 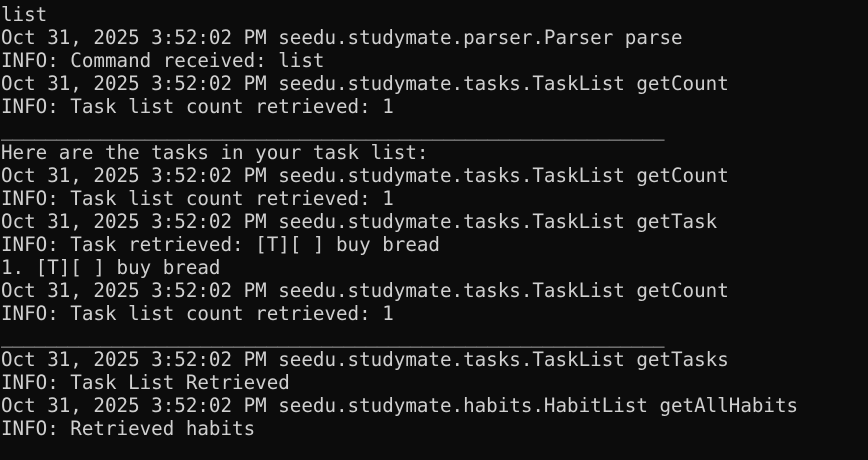 I want to click on task-item: 1. [T][ ] buy bread, so click(x=111, y=267).